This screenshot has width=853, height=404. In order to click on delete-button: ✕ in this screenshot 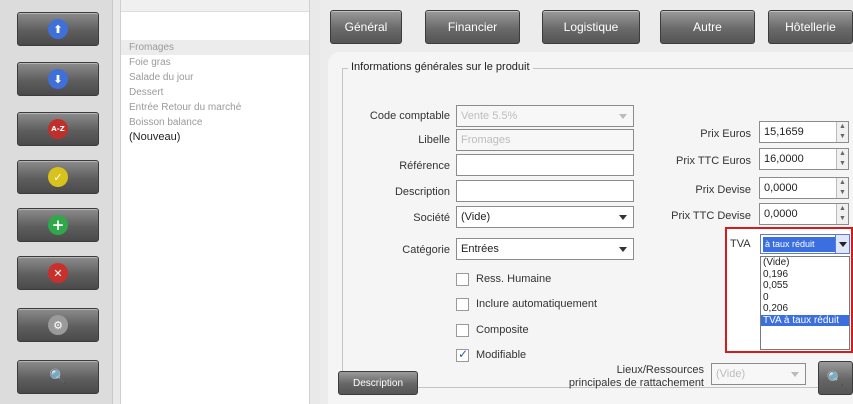, I will do `click(58, 273)`.